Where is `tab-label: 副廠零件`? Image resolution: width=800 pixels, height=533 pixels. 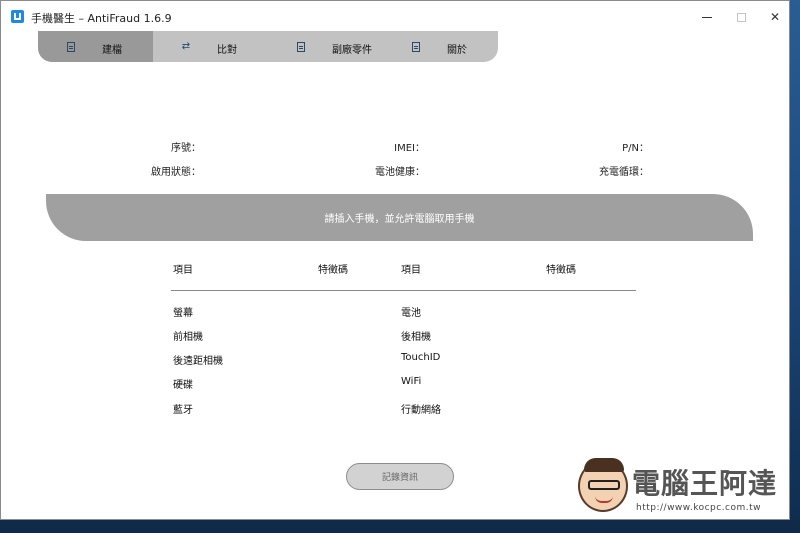 tab-label: 副廠零件 is located at coordinates (352, 50).